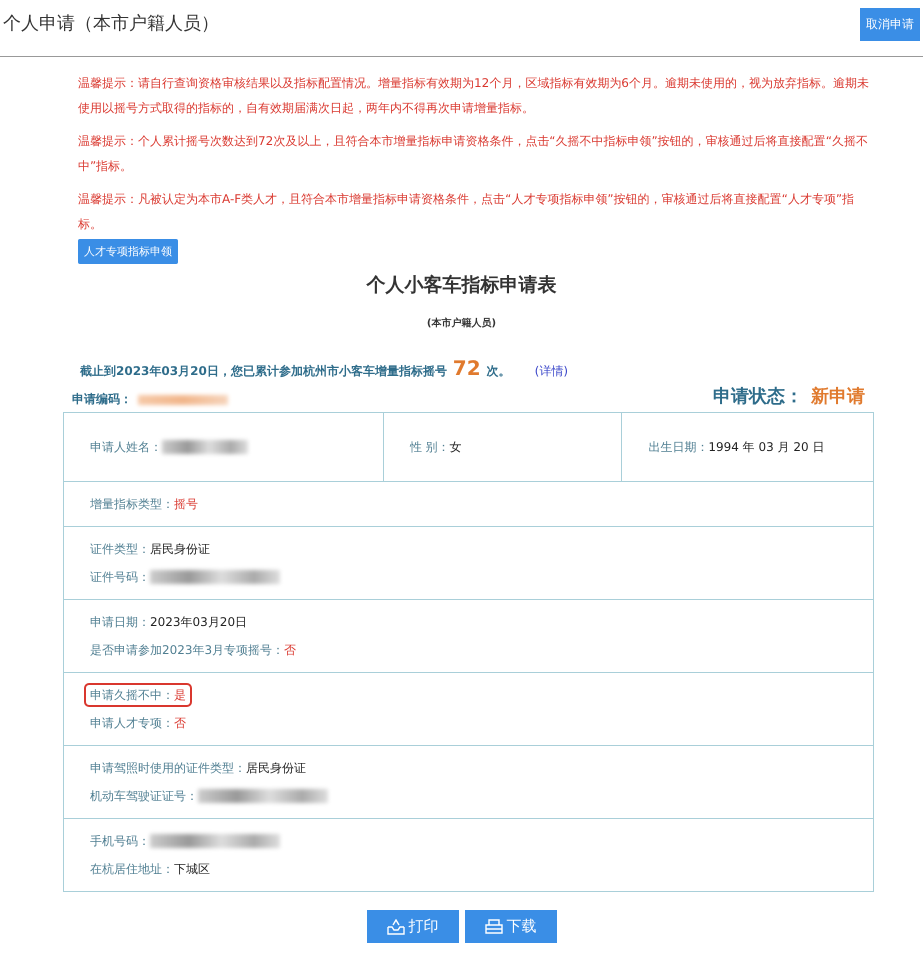 This screenshot has width=923, height=979. What do you see at coordinates (120, 622) in the screenshot?
I see `field-label: 申请日期：` at bounding box center [120, 622].